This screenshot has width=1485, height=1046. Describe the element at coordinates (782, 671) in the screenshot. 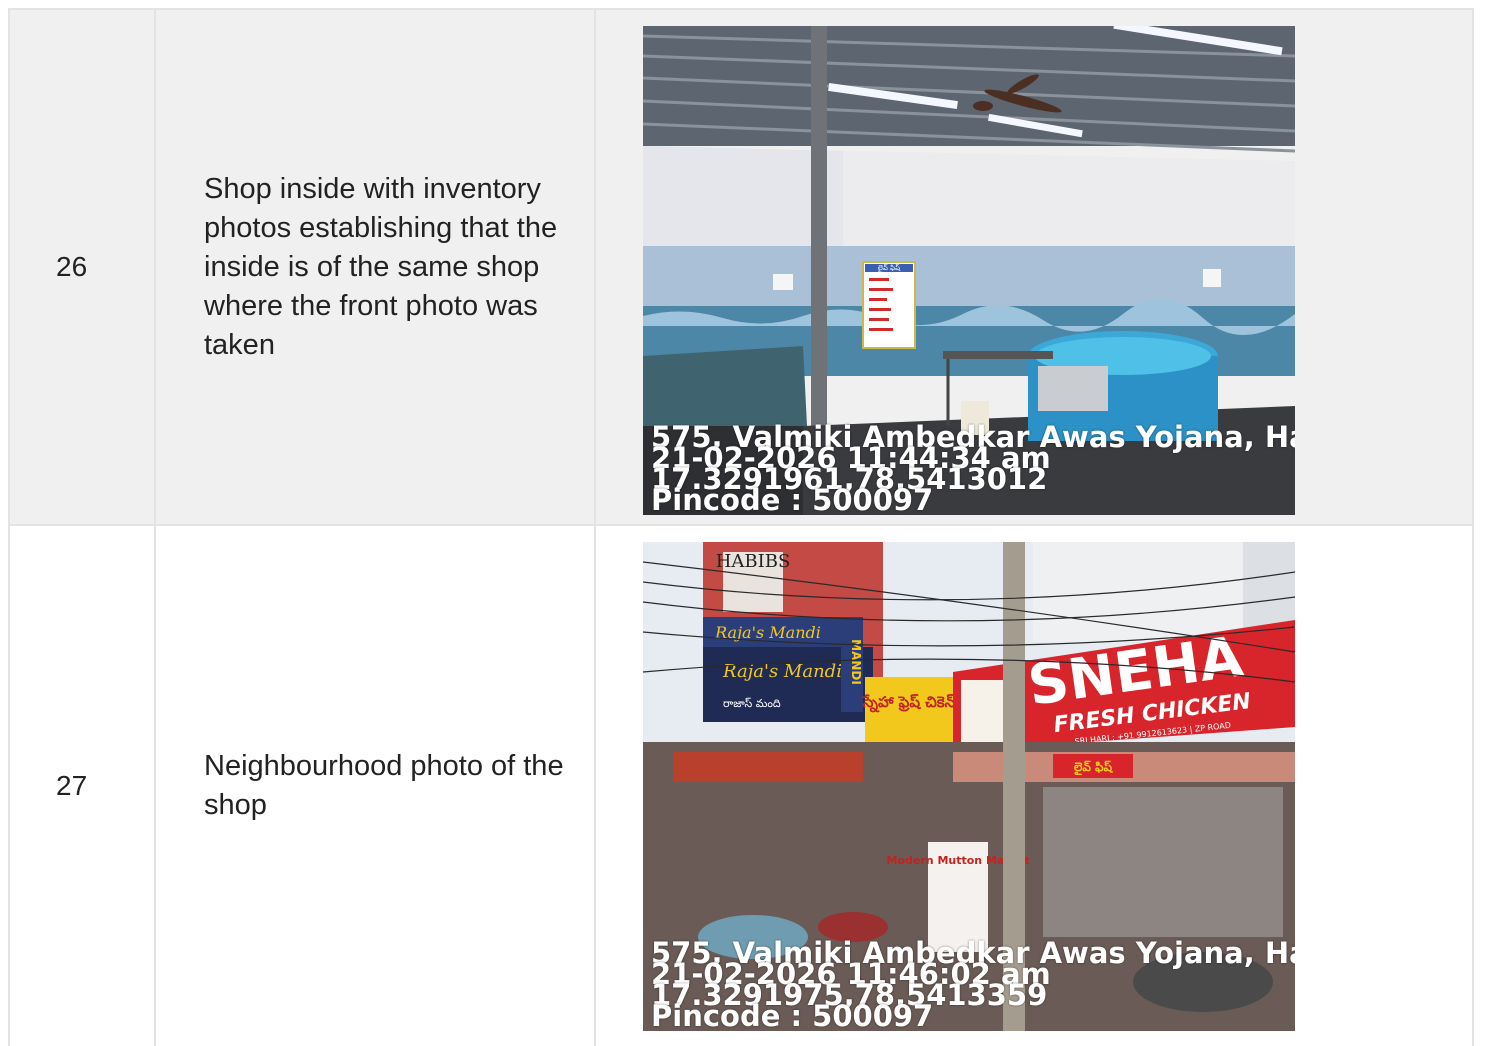

I see `restaurant-sign: Raja's Mandi` at that location.